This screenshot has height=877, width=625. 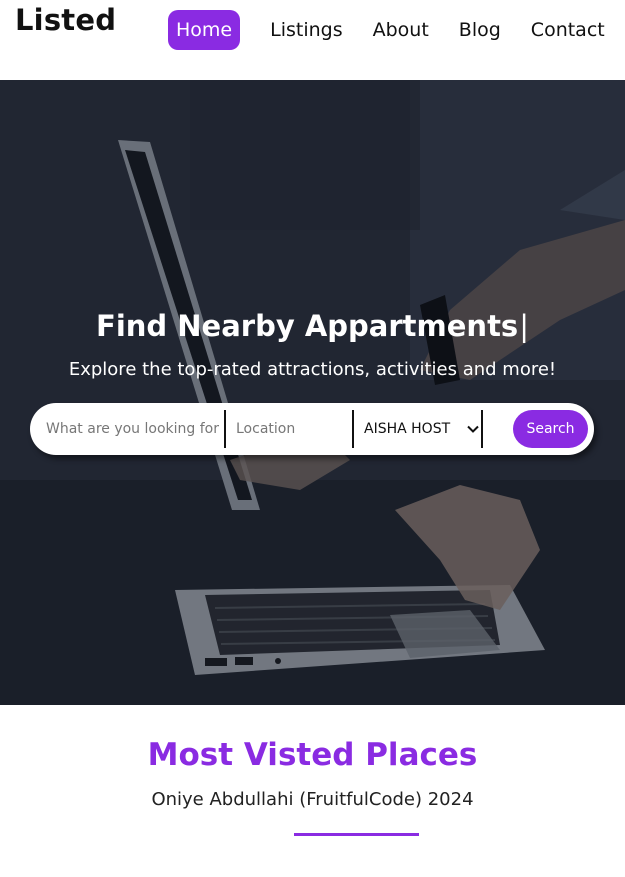 What do you see at coordinates (204, 30) in the screenshot?
I see `nav-item-home: Home` at bounding box center [204, 30].